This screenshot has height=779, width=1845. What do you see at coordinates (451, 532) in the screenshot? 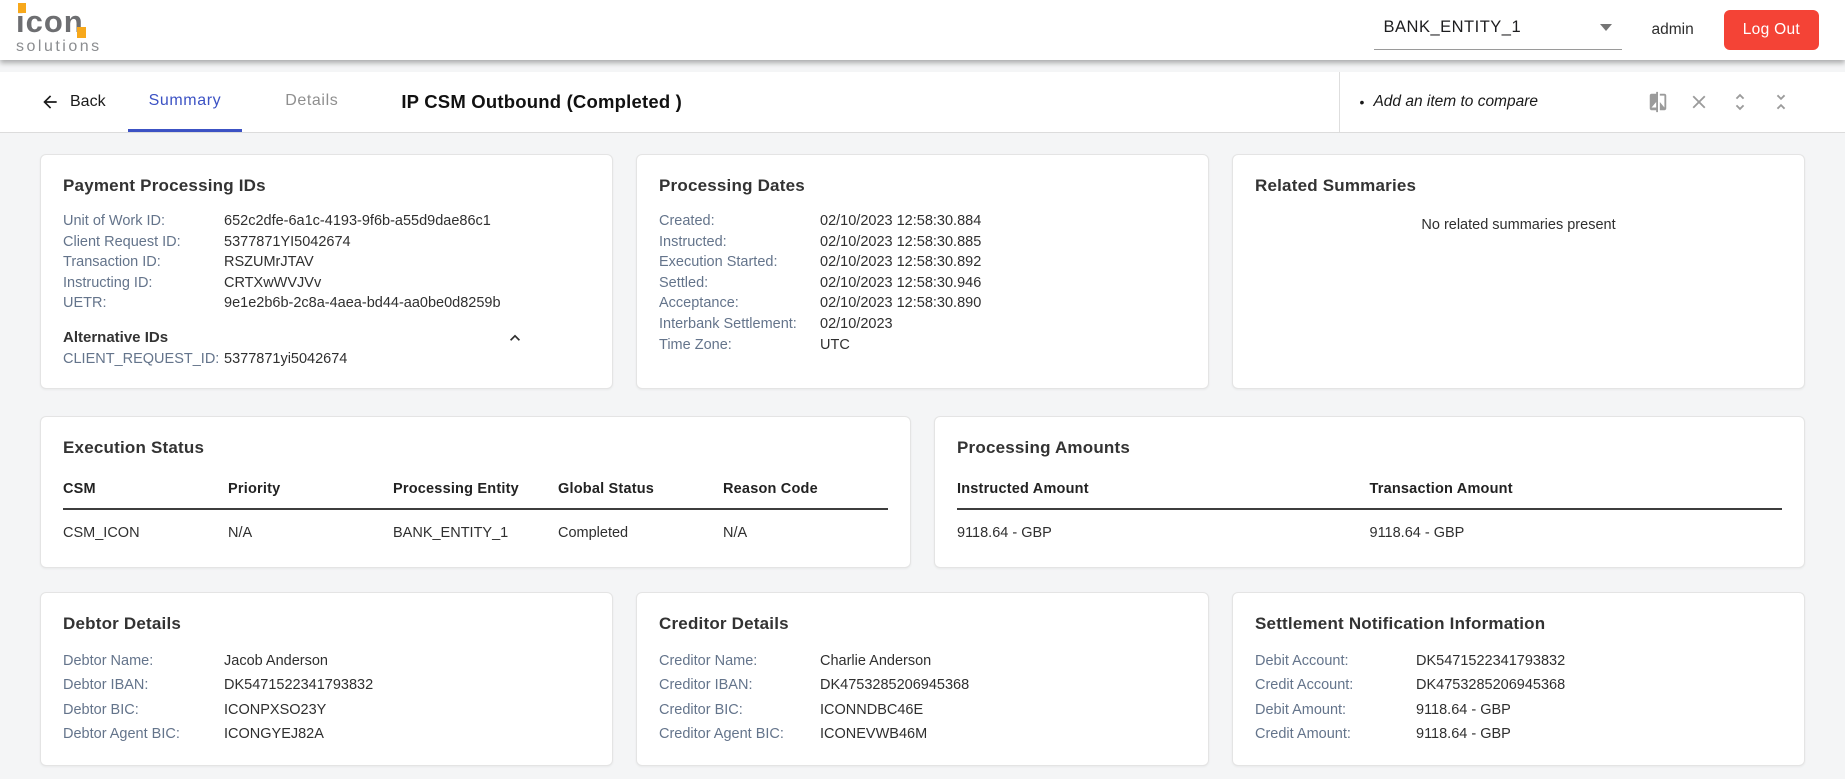
I see `table-cell: BANK_ENTITY_1` at bounding box center [451, 532].